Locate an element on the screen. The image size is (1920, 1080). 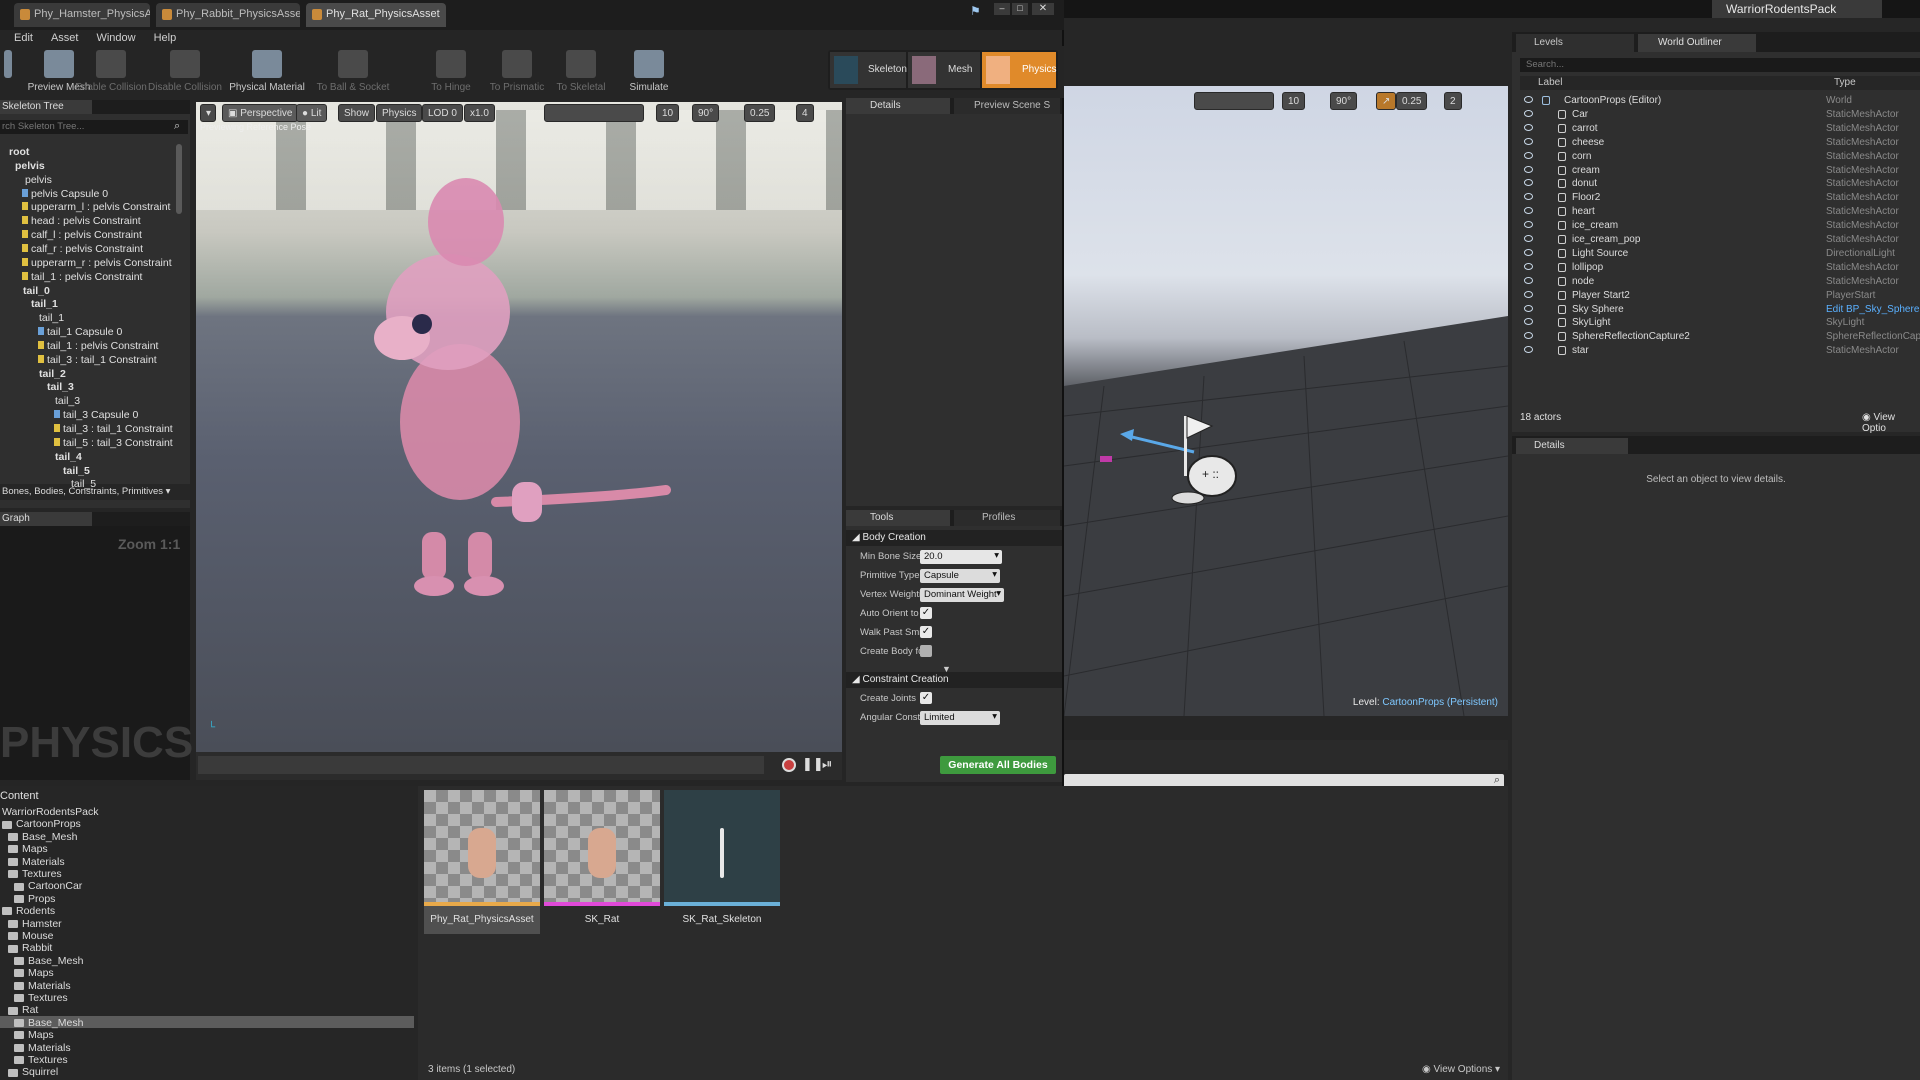
record-button is located at coordinates (789, 765).